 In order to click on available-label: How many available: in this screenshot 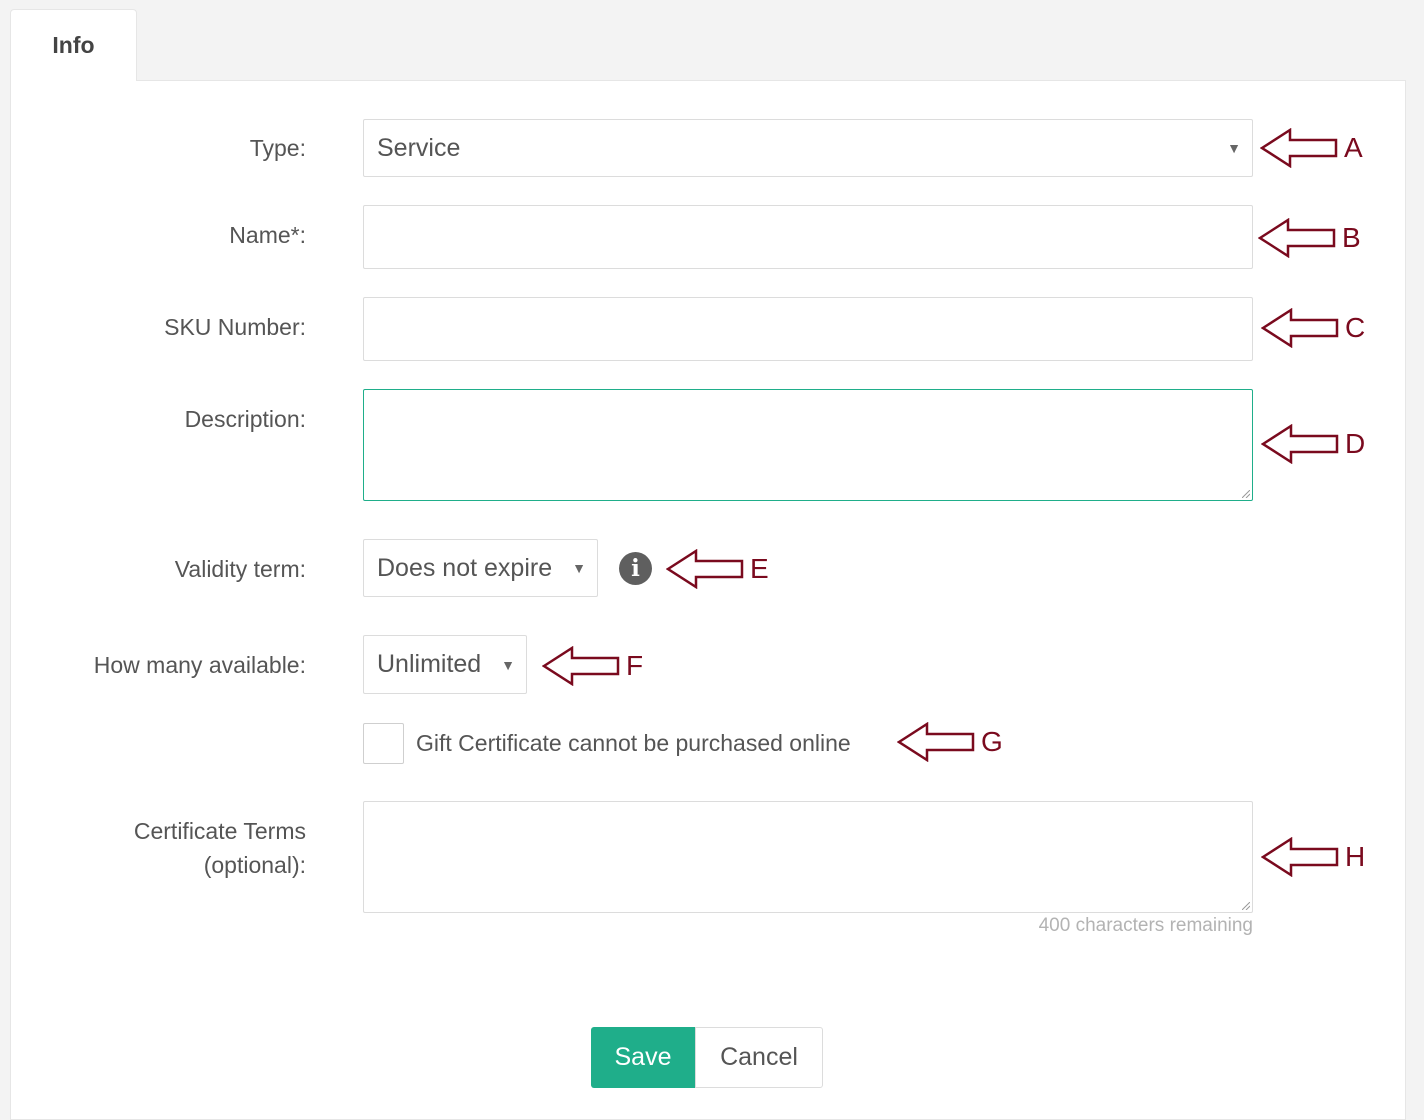, I will do `click(199, 665)`.